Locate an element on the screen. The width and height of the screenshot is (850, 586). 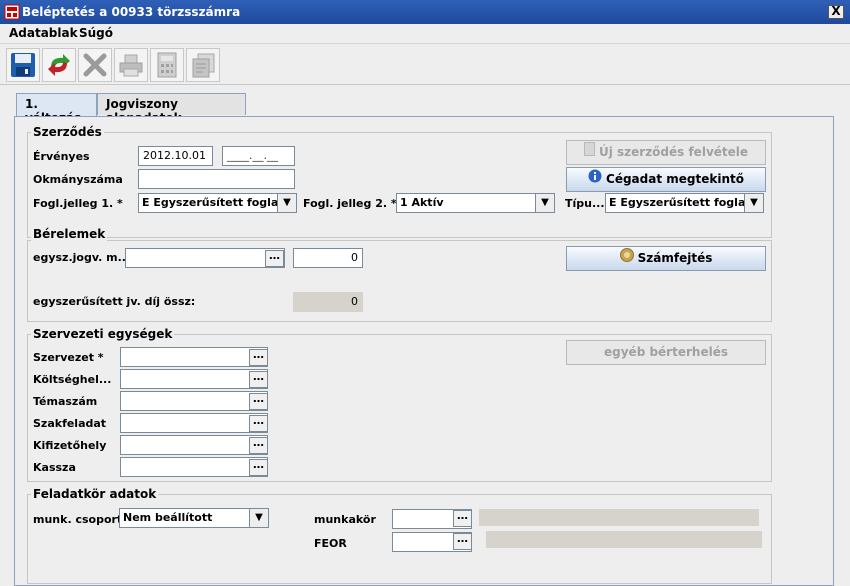
fogl1-select: E Egyszerűsített fogla... ▼ is located at coordinates (217, 203).